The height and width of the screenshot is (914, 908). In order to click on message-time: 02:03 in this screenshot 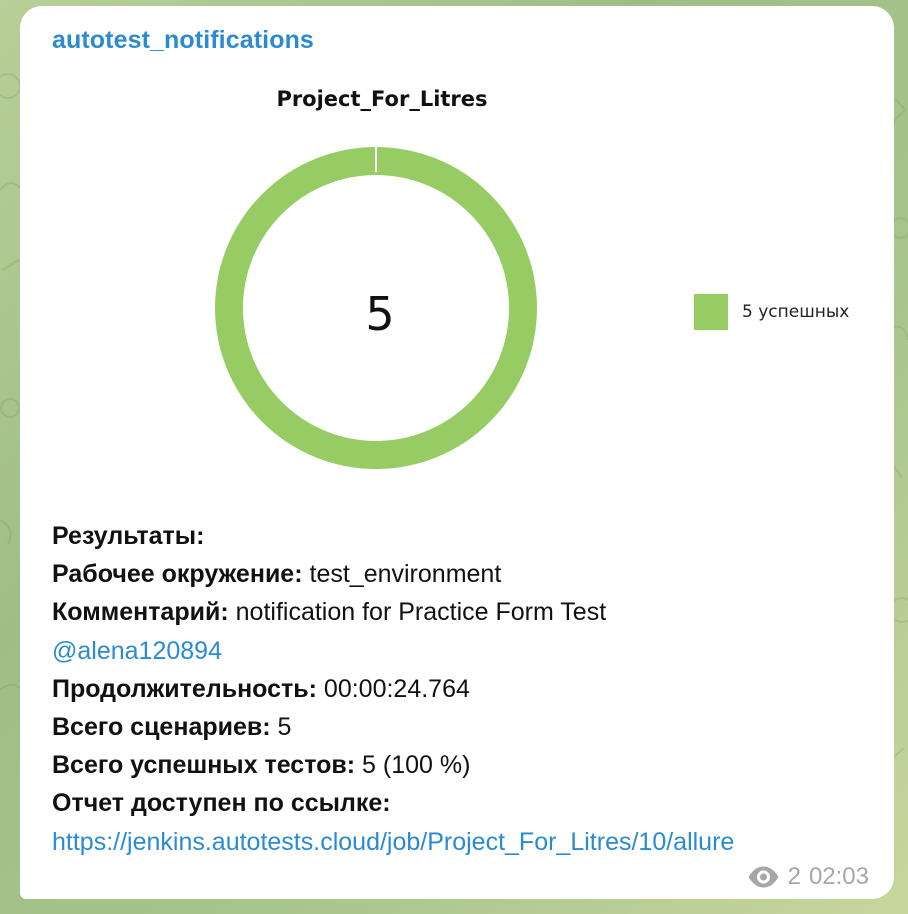, I will do `click(838, 876)`.